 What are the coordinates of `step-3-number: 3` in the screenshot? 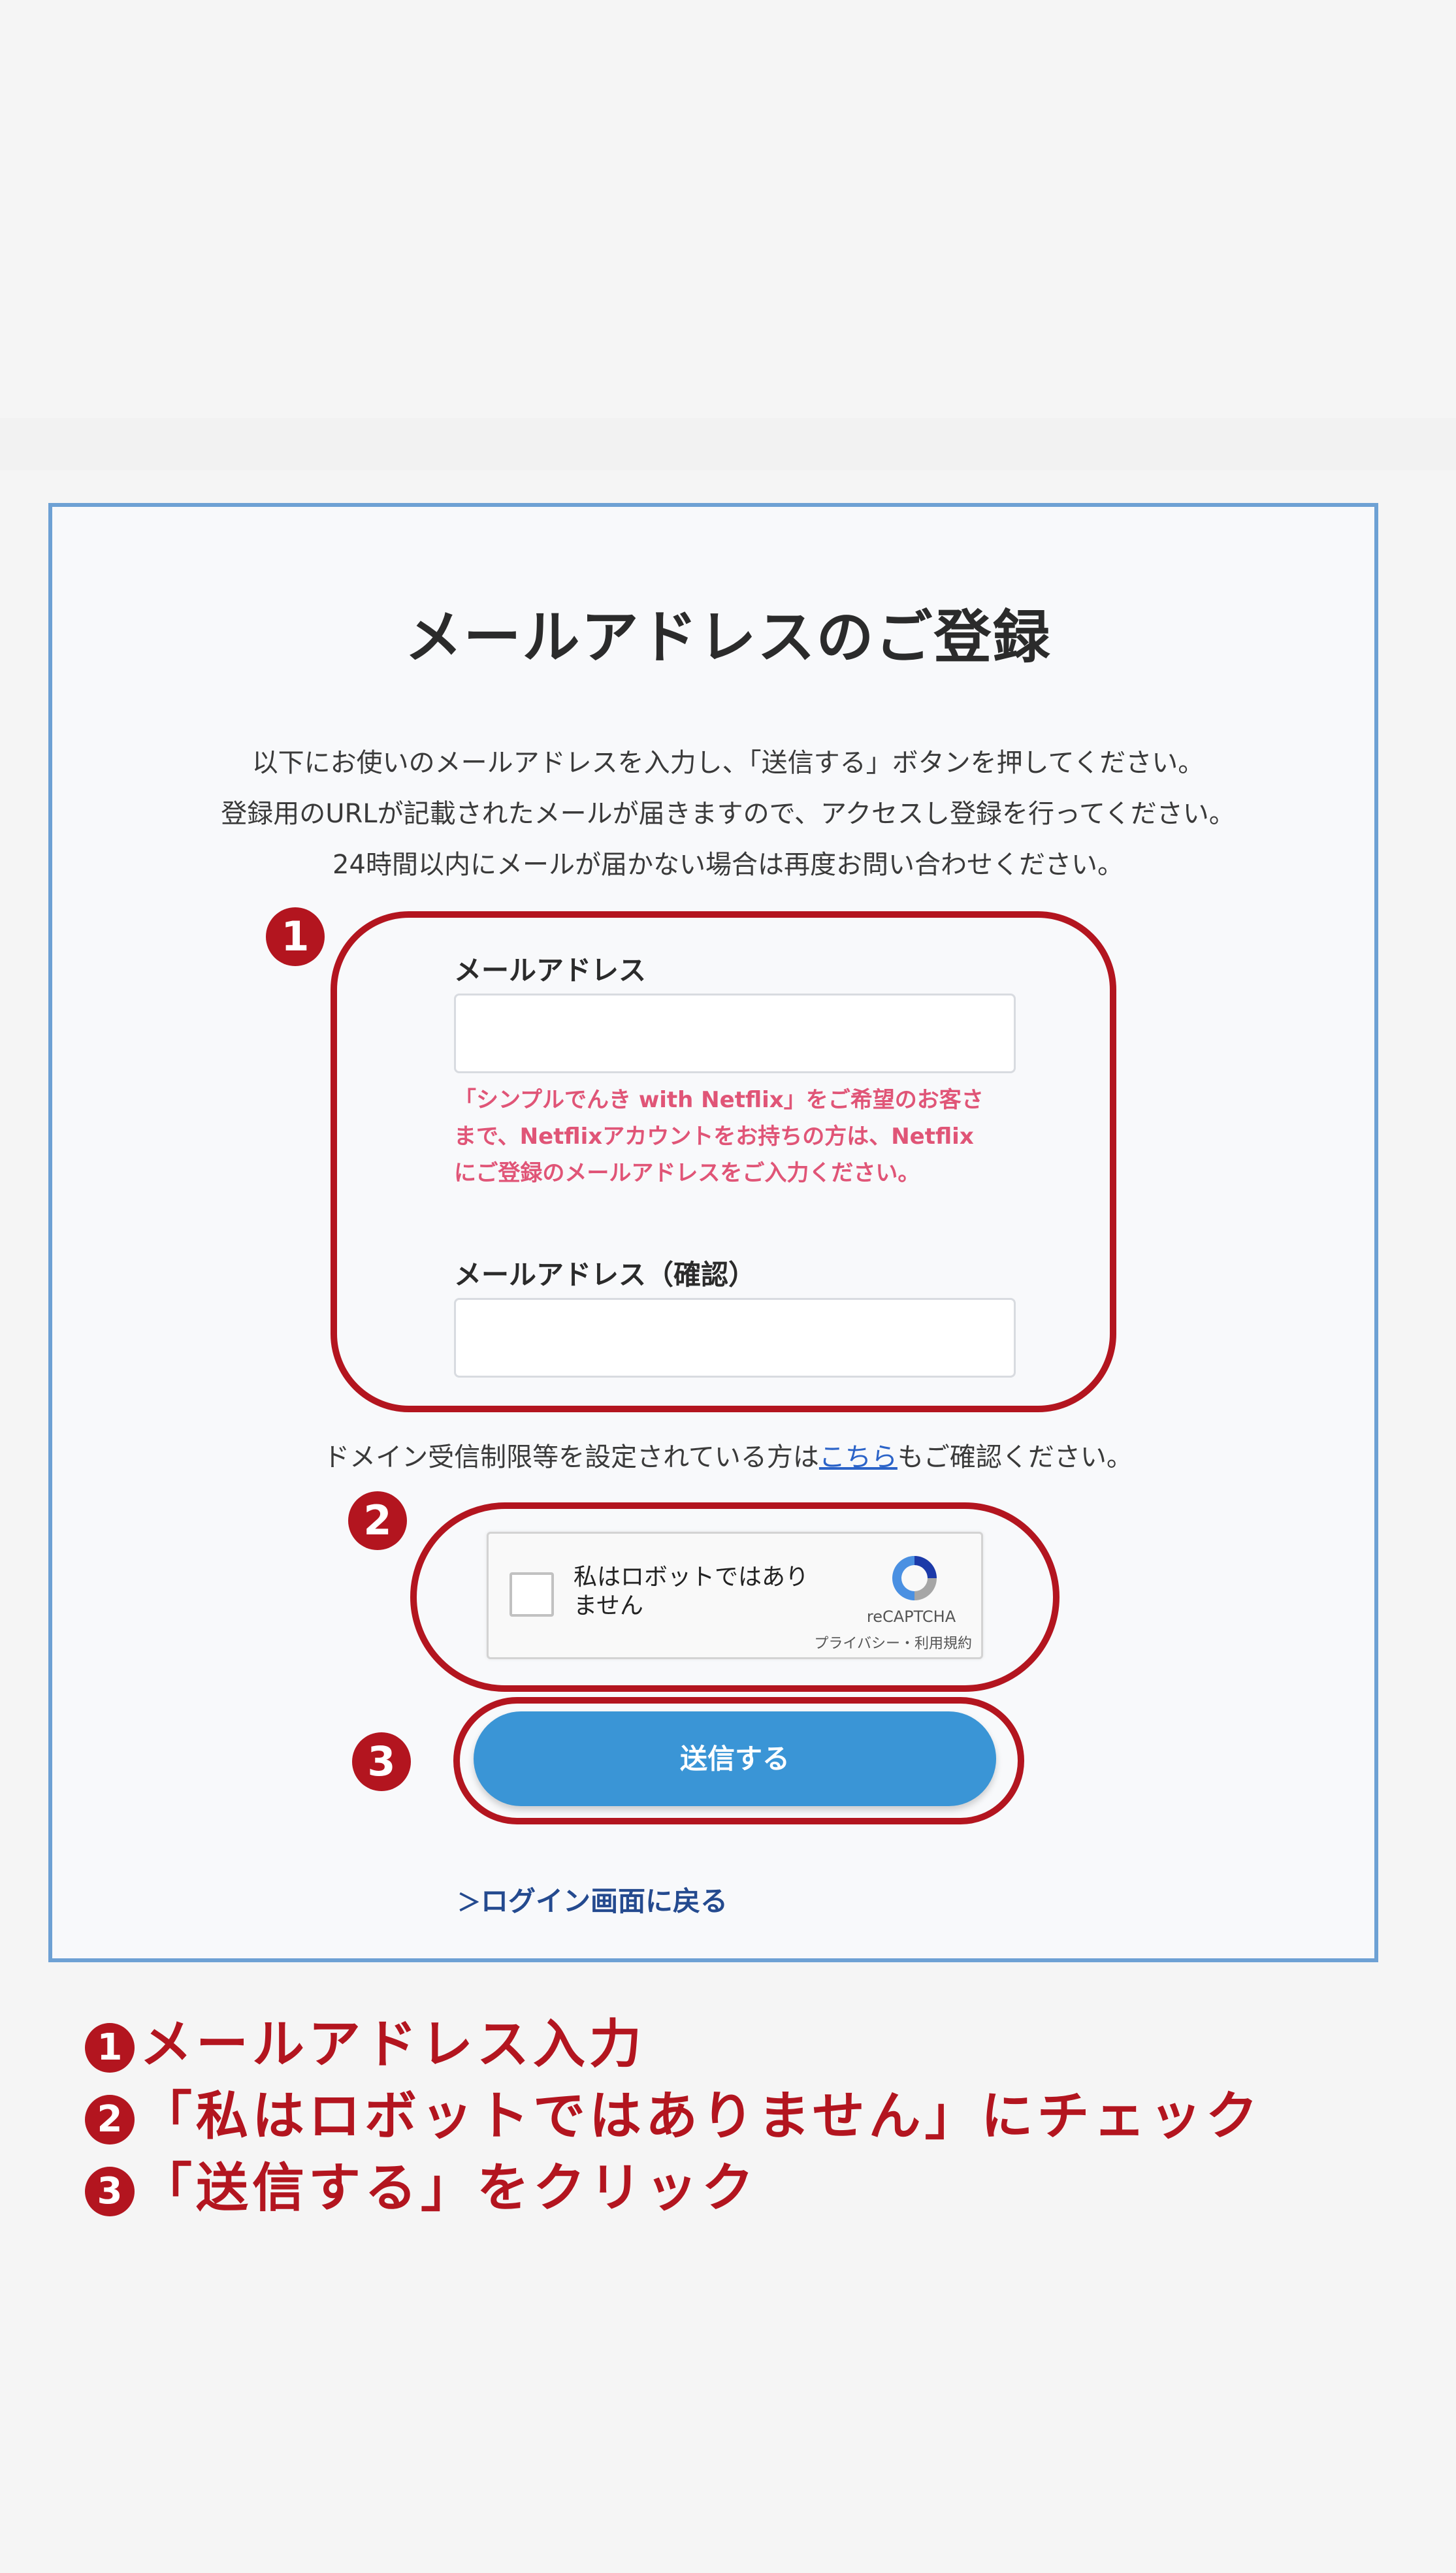 It's located at (110, 2192).